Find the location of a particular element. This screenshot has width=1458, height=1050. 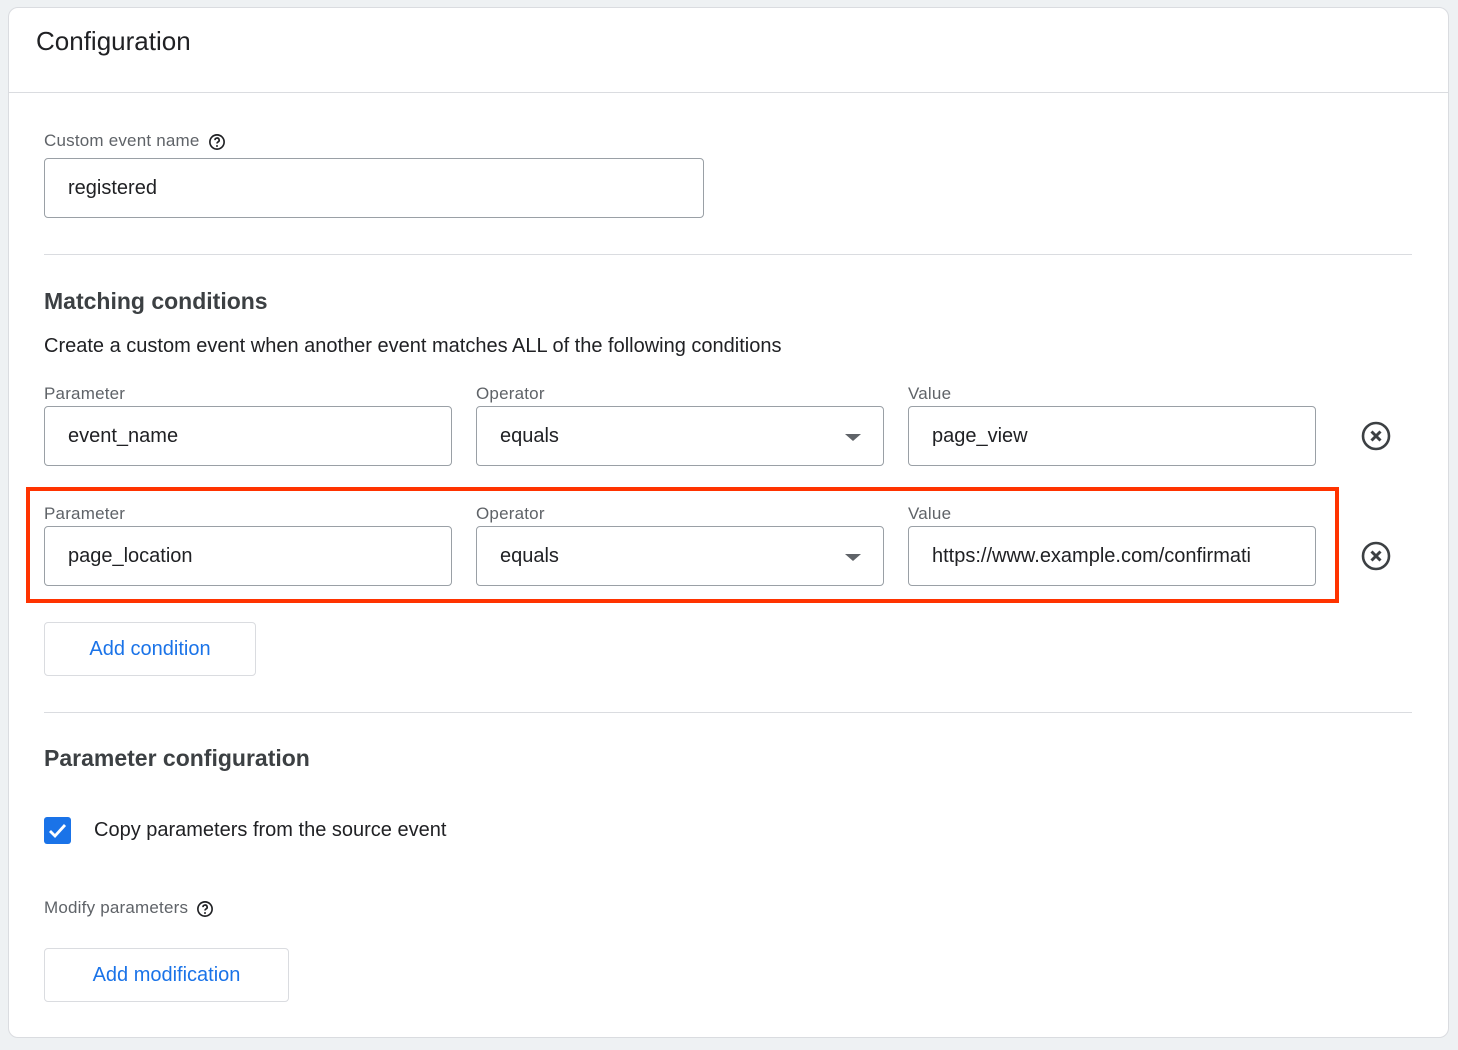

parameter-input: event_name is located at coordinates (248, 436).